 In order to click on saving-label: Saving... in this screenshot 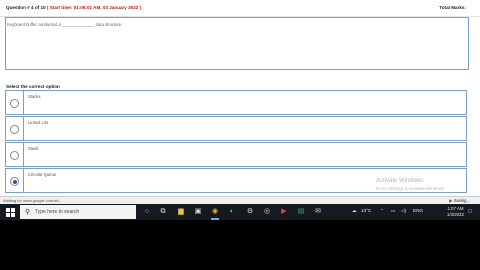, I will do `click(461, 200)`.